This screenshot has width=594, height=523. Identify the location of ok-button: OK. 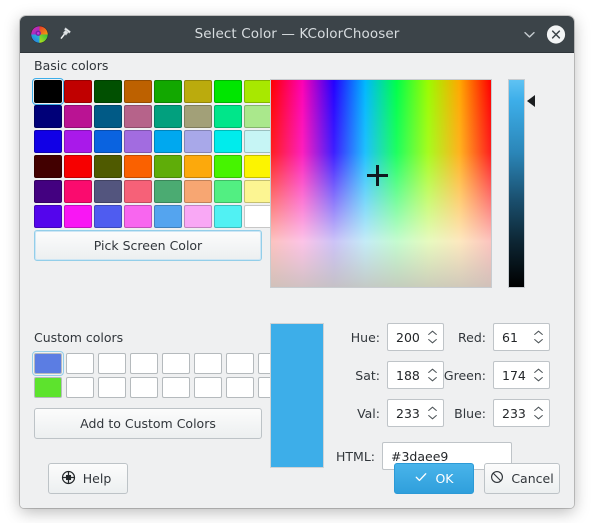
(434, 478).